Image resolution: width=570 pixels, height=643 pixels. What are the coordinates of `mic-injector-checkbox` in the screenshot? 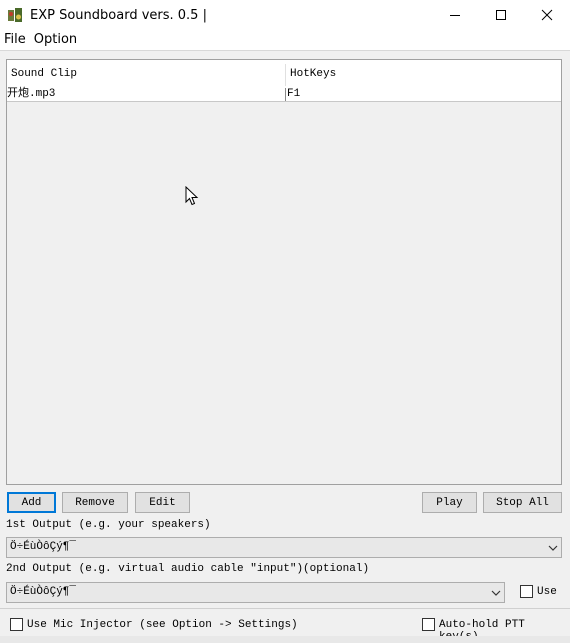 It's located at (16, 624).